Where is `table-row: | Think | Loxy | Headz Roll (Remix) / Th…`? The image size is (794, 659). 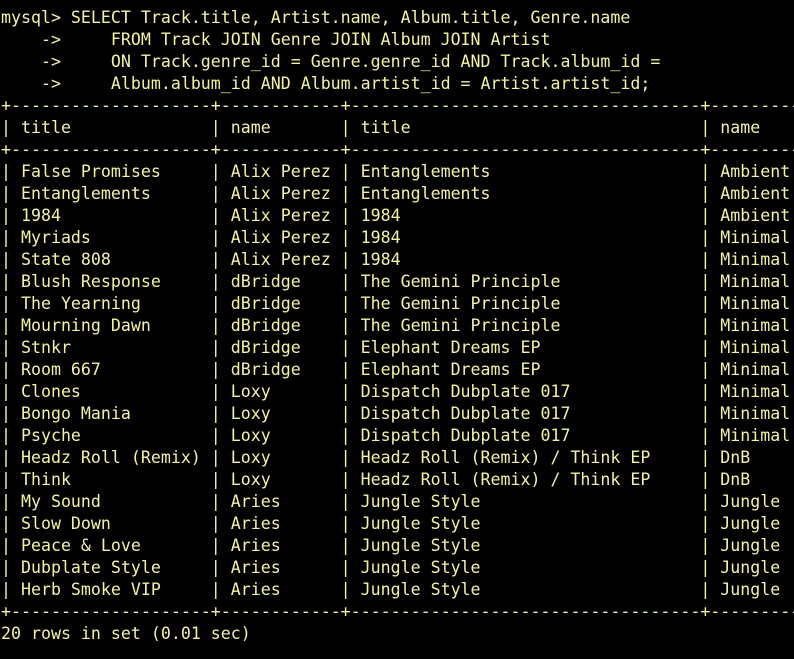 table-row: | Think | Loxy | Headz Roll (Remix) / Th… is located at coordinates (397, 479).